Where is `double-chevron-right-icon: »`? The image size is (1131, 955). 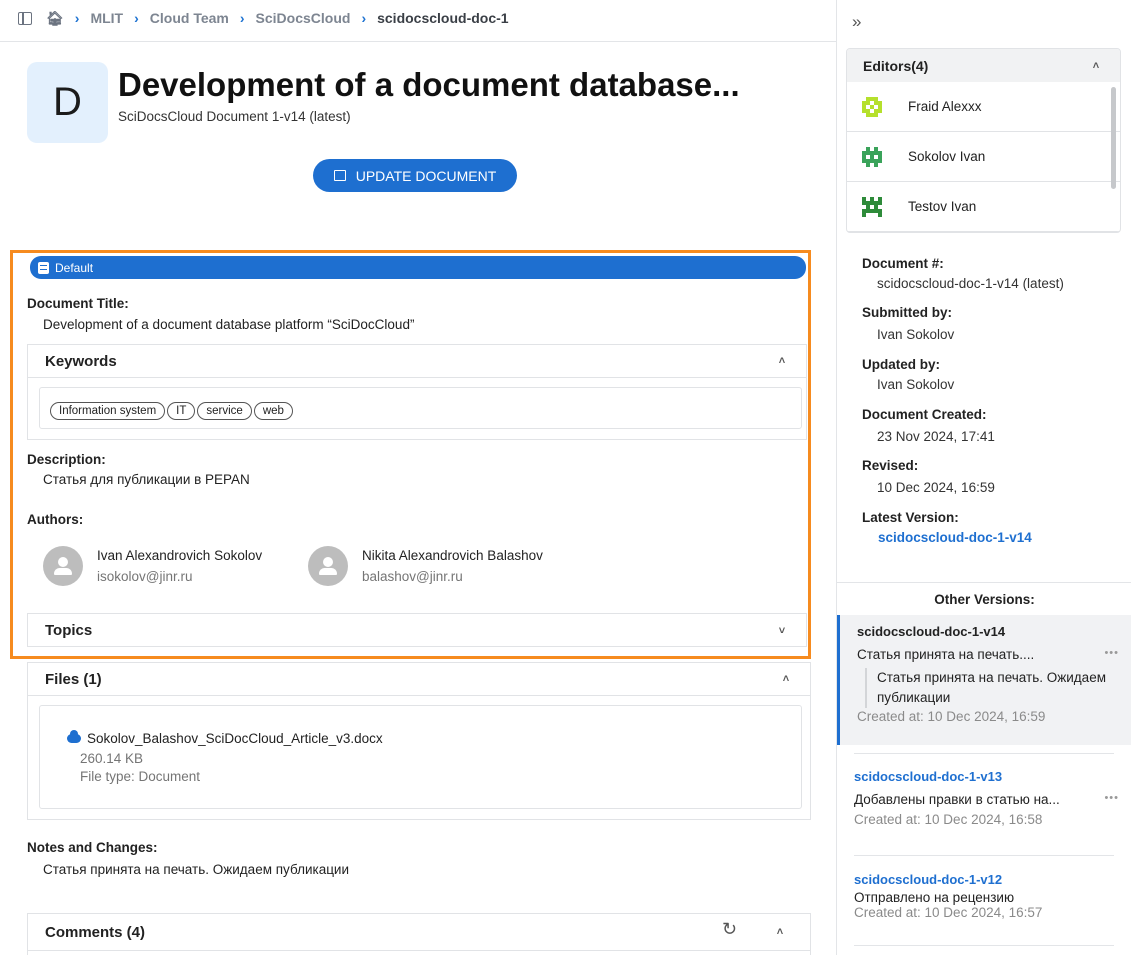
double-chevron-right-icon: » is located at coordinates (856, 22).